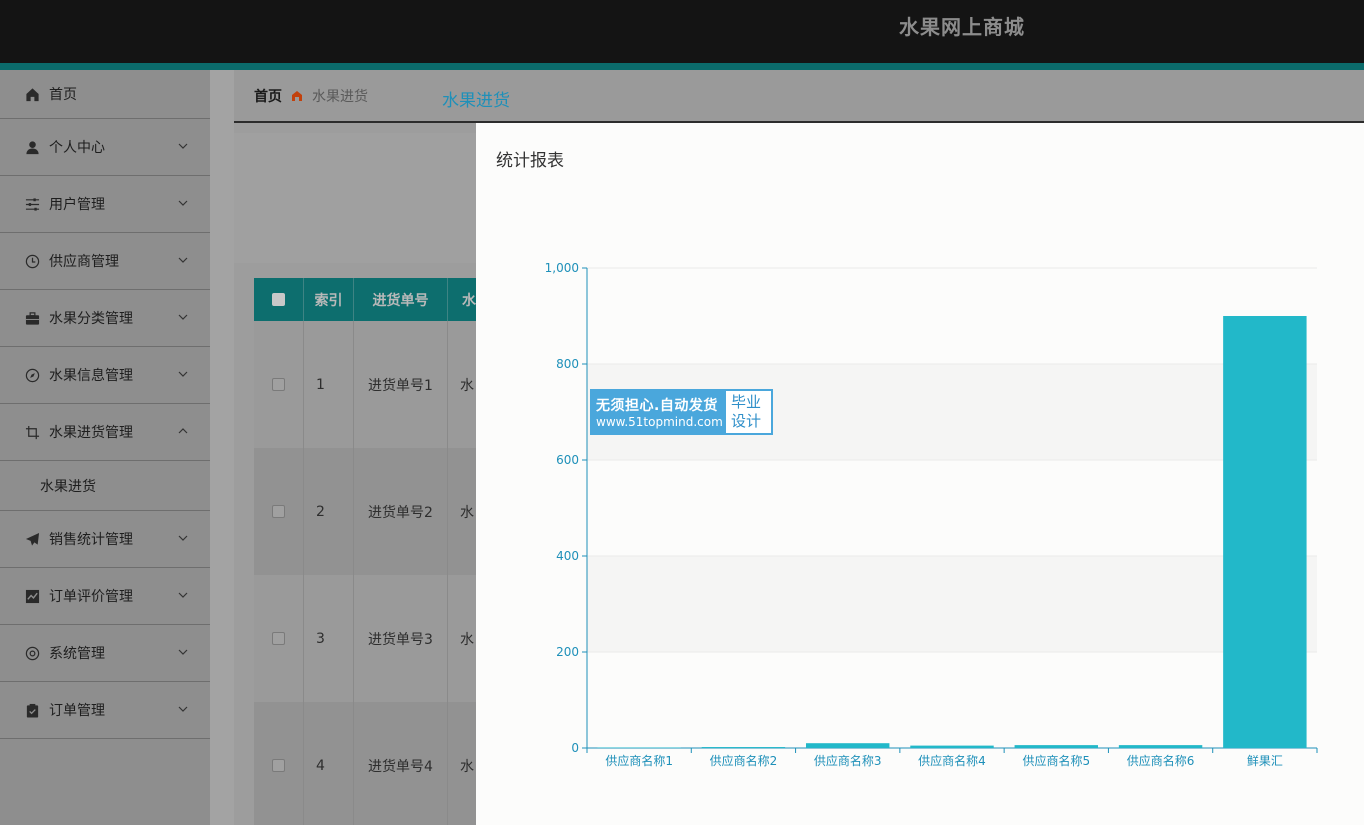 Image resolution: width=1364 pixels, height=825 pixels. I want to click on grid-band, so click(952, 604).